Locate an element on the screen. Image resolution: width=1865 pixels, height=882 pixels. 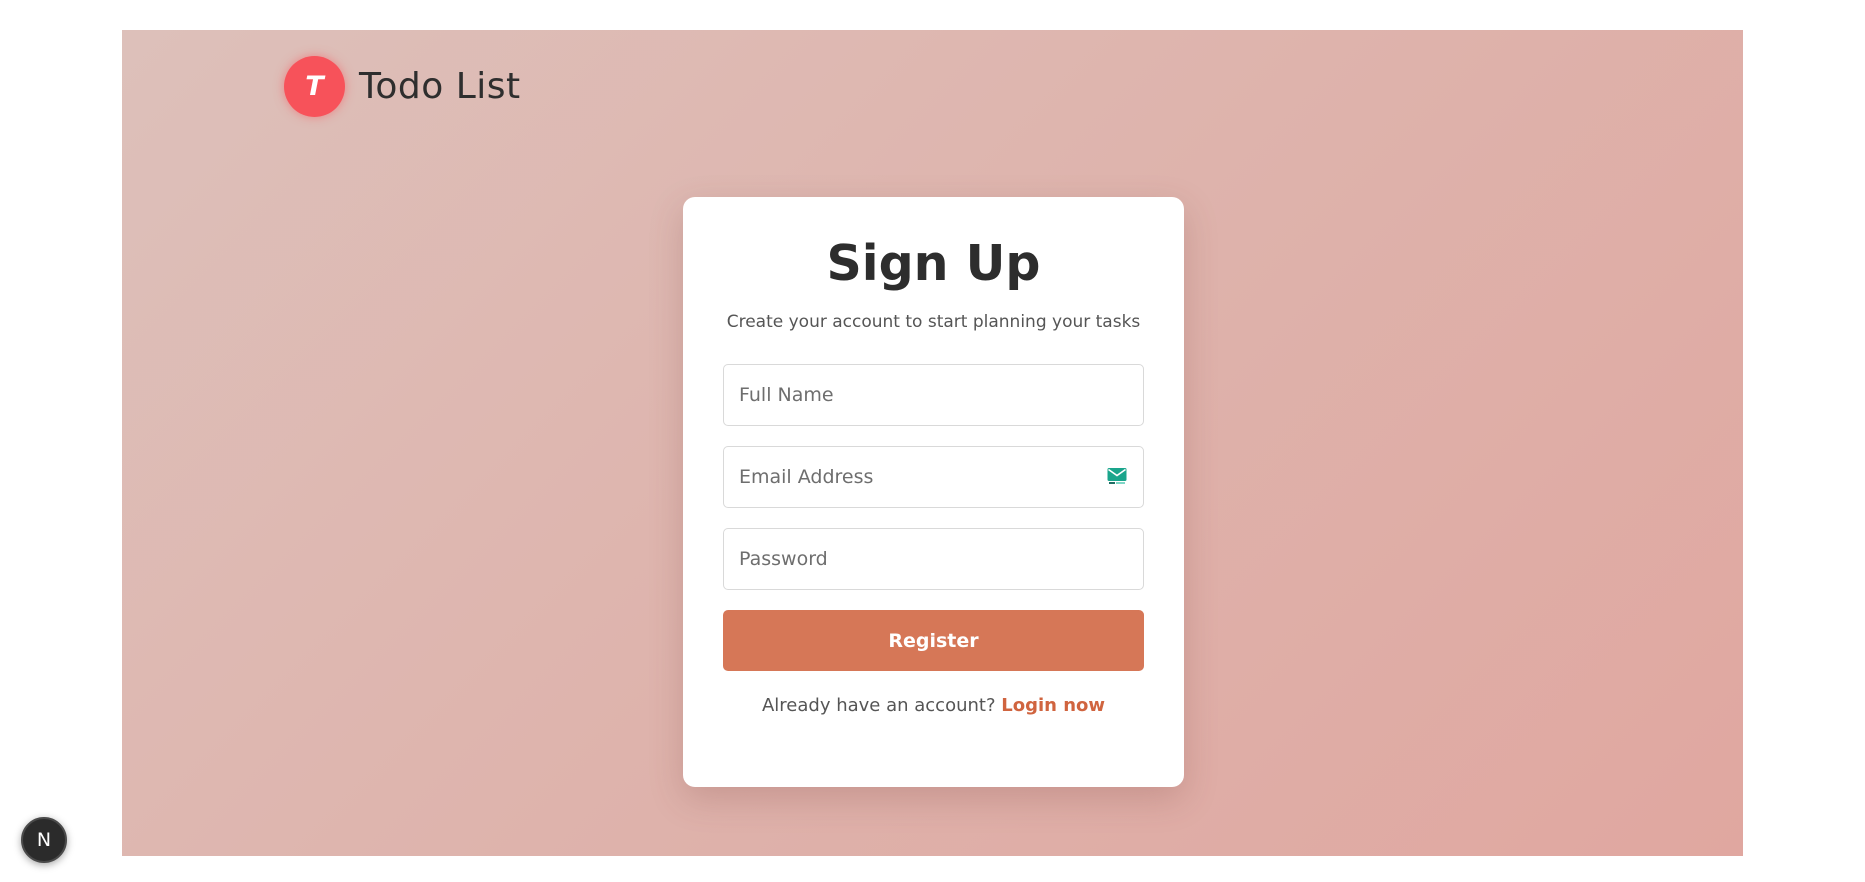
full-name-input is located at coordinates (933, 395).